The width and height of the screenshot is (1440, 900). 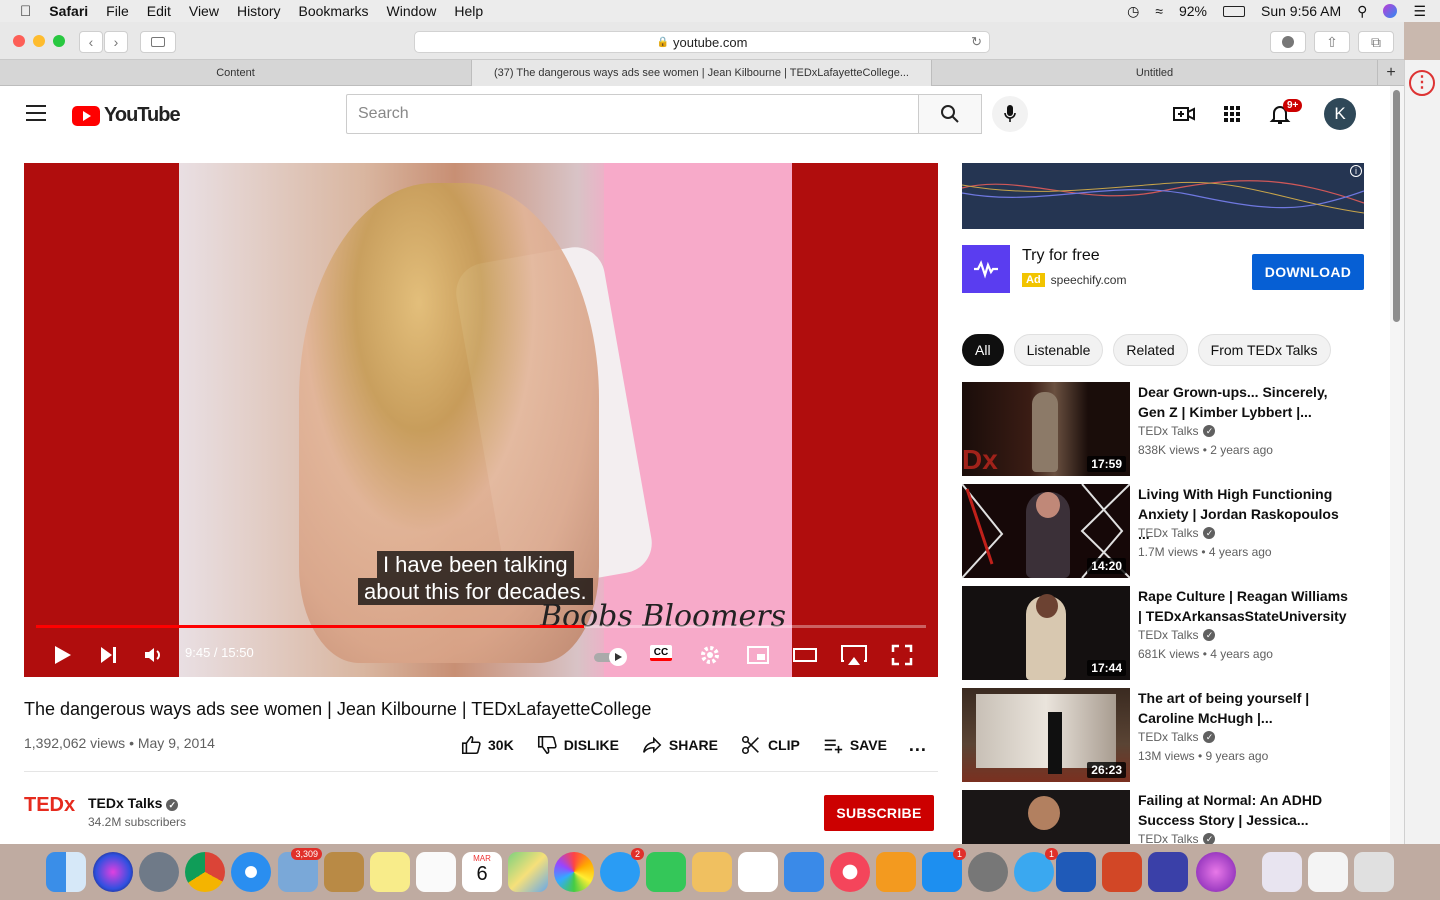 I want to click on photos-icon, so click(x=574, y=872).